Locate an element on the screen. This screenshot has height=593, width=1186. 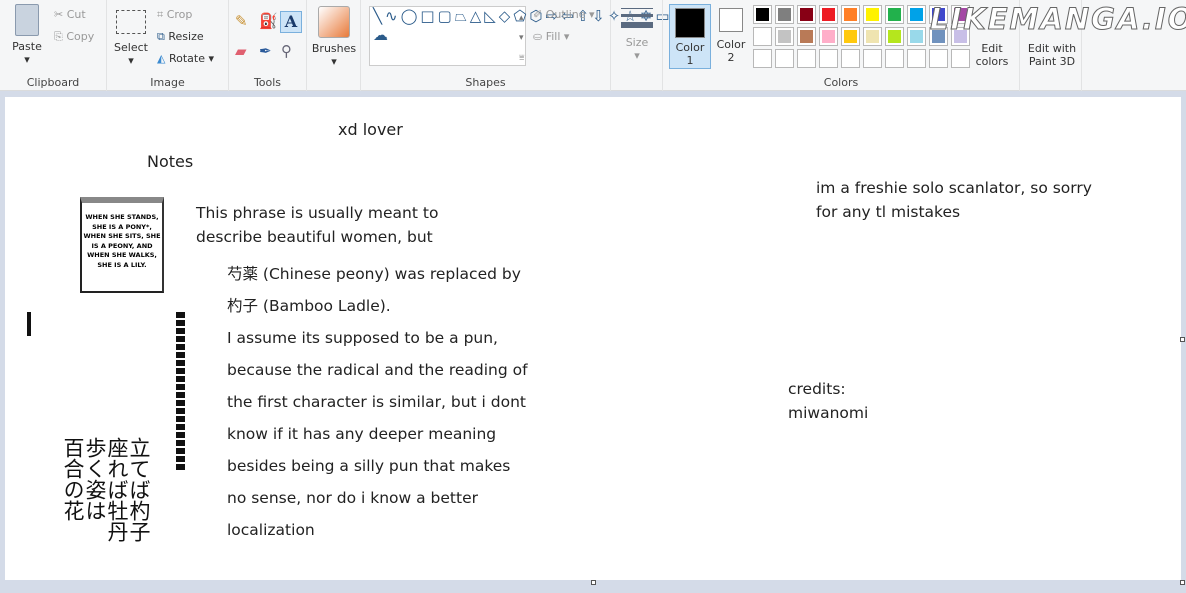
image-label: Image is located at coordinates (167, 82).